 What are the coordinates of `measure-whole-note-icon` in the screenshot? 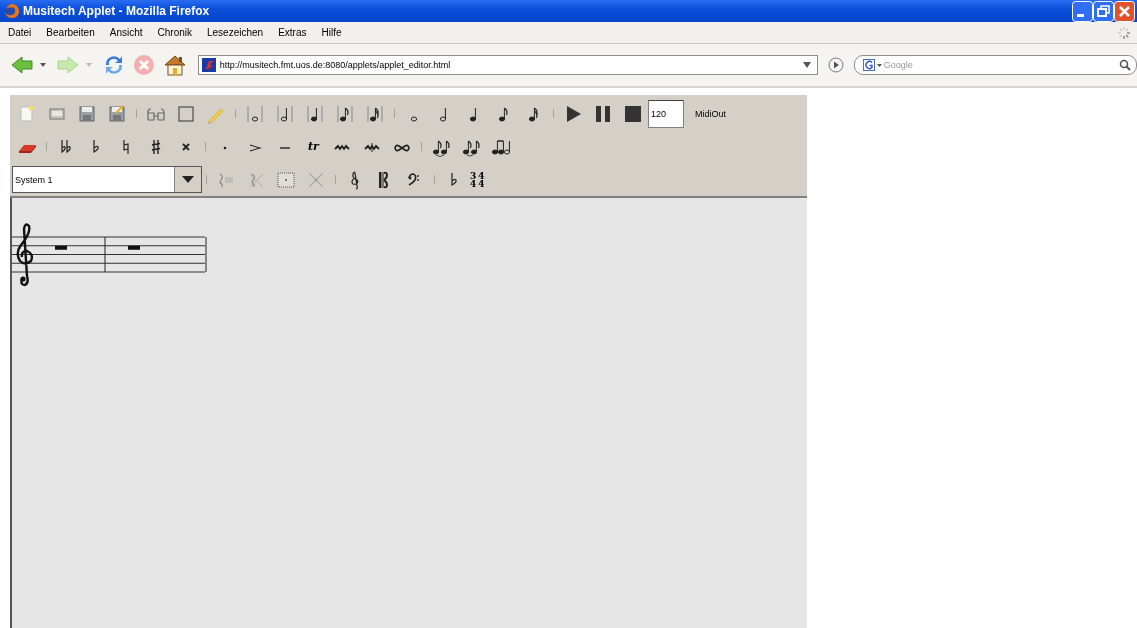 It's located at (255, 113).